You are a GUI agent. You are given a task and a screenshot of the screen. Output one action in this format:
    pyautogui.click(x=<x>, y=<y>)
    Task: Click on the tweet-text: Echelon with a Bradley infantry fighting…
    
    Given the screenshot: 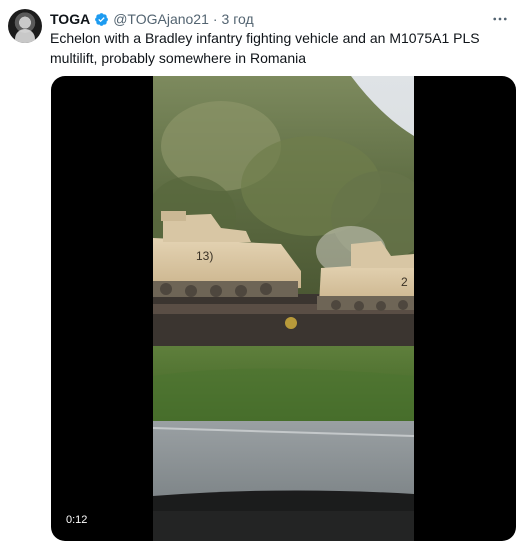 What is the action you would take?
    pyautogui.click(x=265, y=48)
    